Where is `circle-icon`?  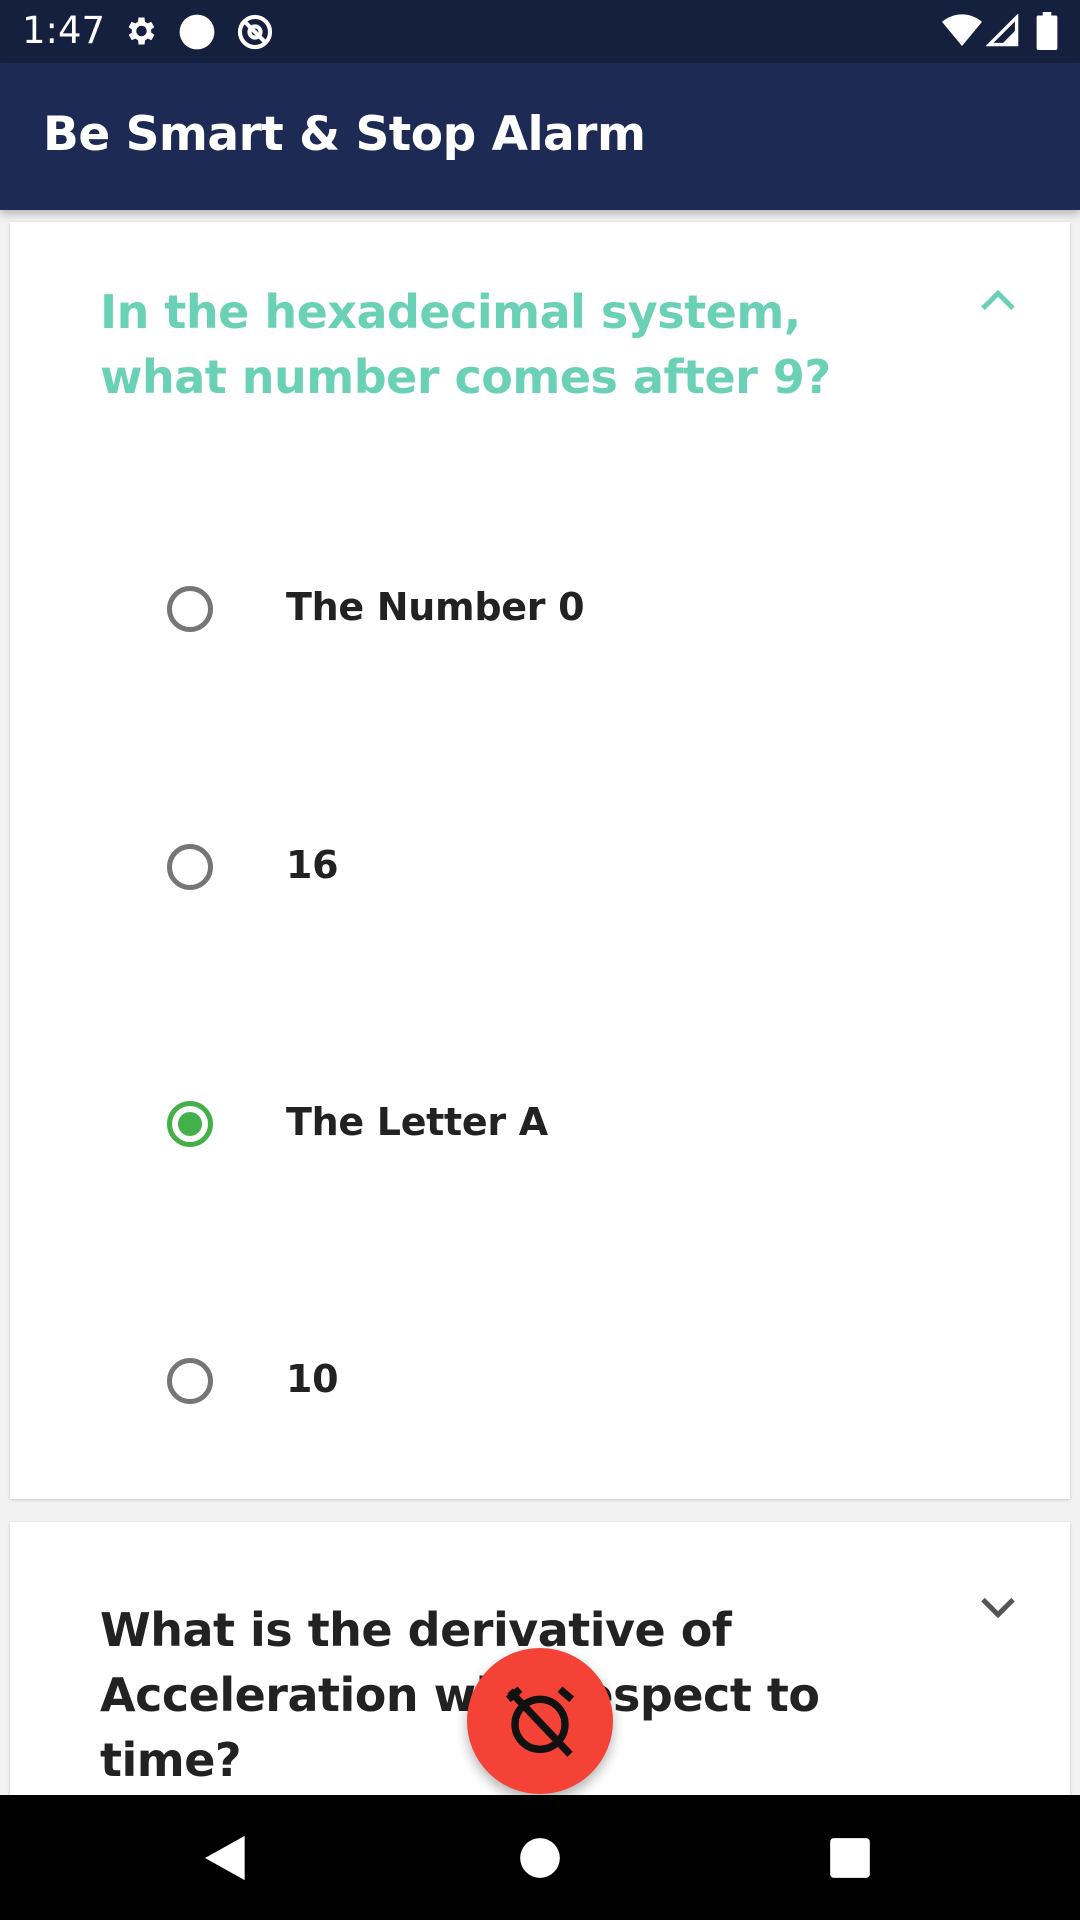
circle-icon is located at coordinates (197, 34).